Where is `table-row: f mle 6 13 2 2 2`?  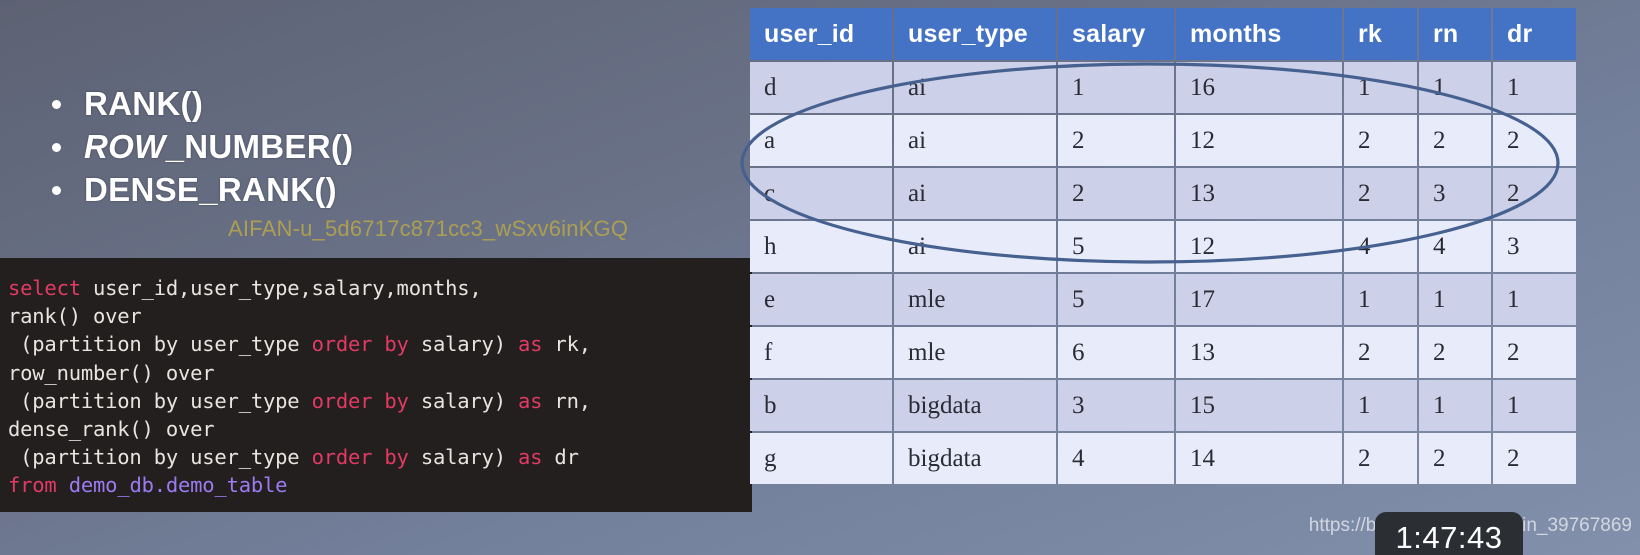 table-row: f mle 6 13 2 2 2 is located at coordinates (1163, 352).